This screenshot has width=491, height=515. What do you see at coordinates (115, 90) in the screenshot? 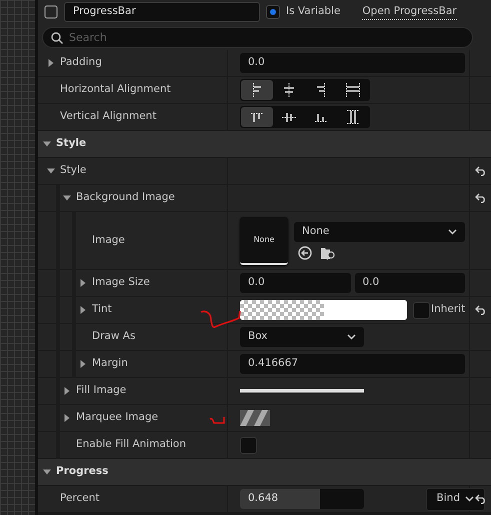
I see `property-label: Horizontal Alignment` at bounding box center [115, 90].